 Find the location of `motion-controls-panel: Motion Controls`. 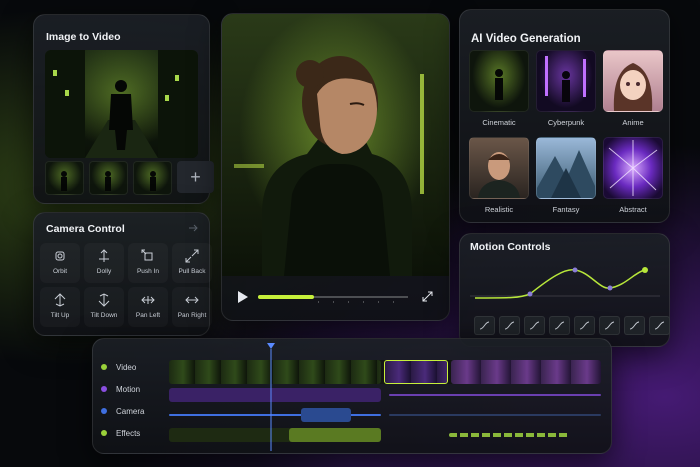

motion-controls-panel: Motion Controls is located at coordinates (564, 290).